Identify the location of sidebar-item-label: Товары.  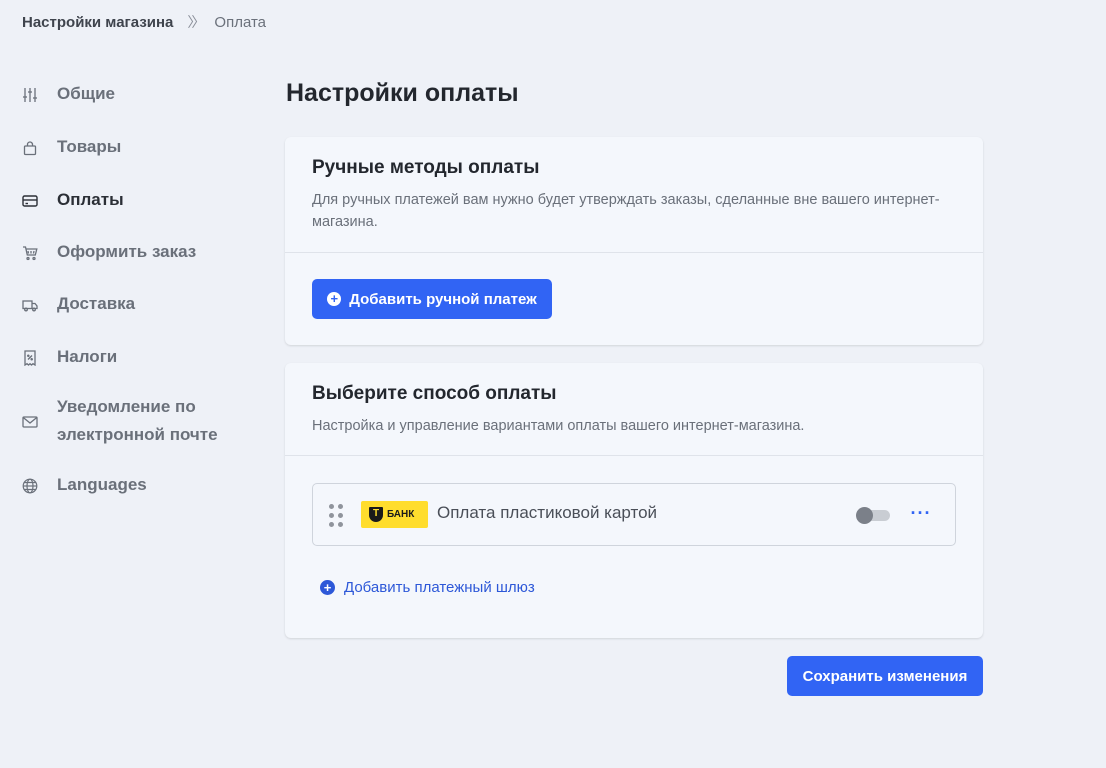
(89, 146).